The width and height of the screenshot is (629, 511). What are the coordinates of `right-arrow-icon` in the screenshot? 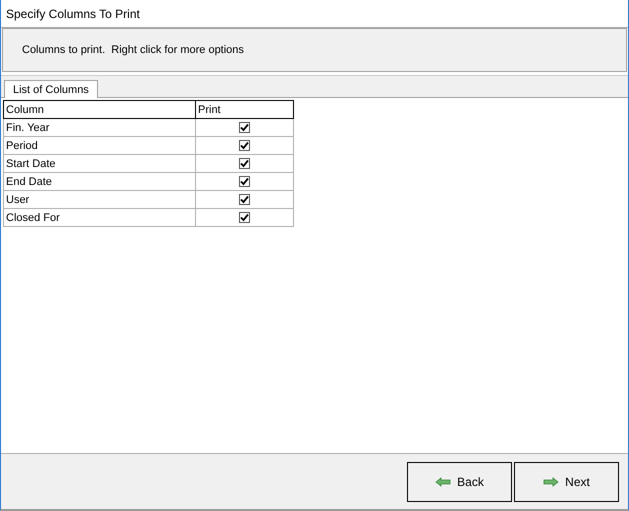 It's located at (551, 481).